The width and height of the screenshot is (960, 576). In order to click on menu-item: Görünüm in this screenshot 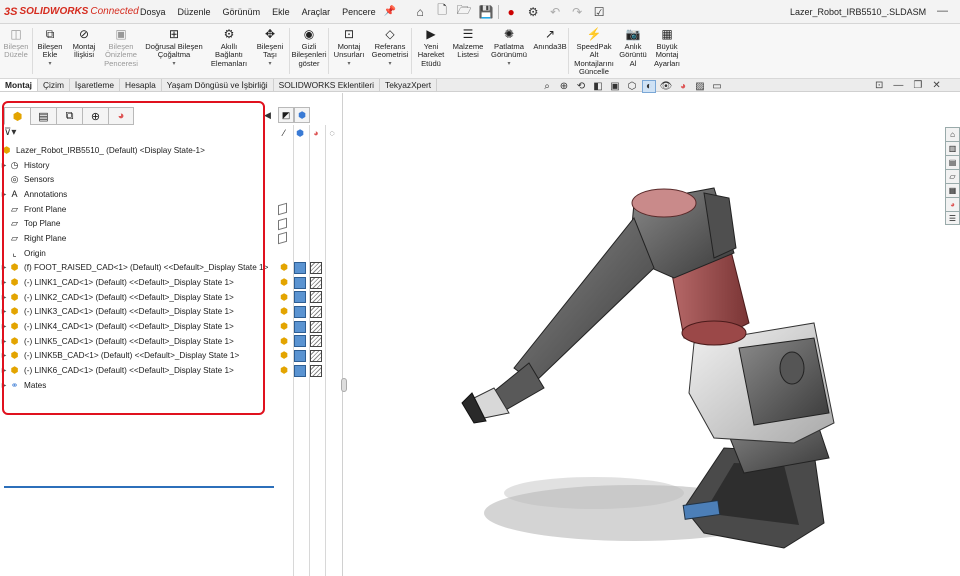, I will do `click(242, 12)`.